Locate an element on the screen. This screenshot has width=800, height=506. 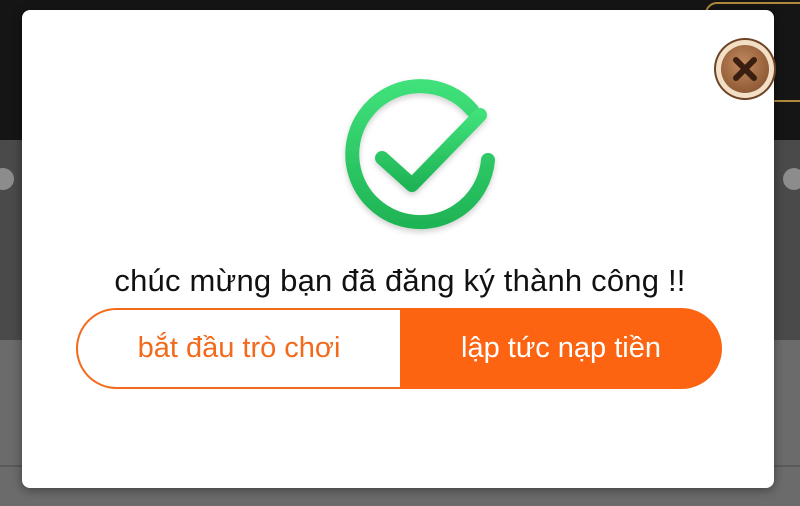
close-icon is located at coordinates (745, 69).